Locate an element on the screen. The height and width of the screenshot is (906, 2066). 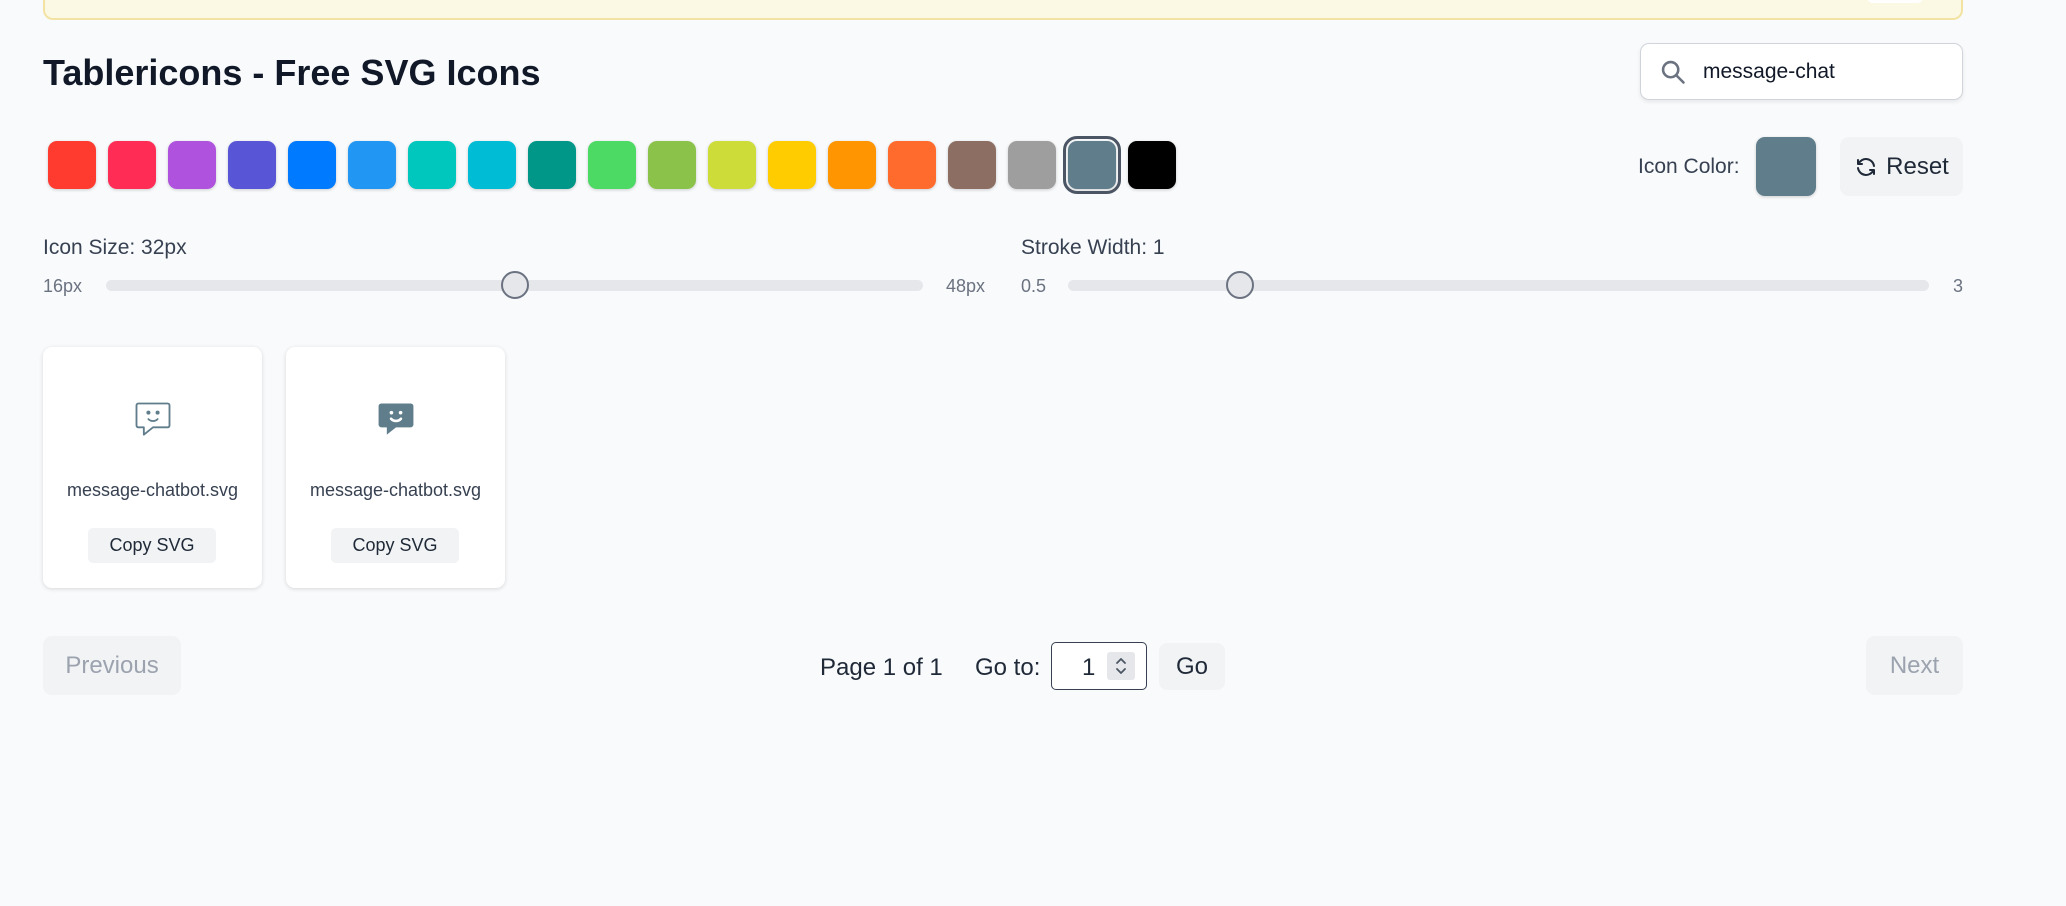
stroke-width-max-label: 3 is located at coordinates (1958, 286).